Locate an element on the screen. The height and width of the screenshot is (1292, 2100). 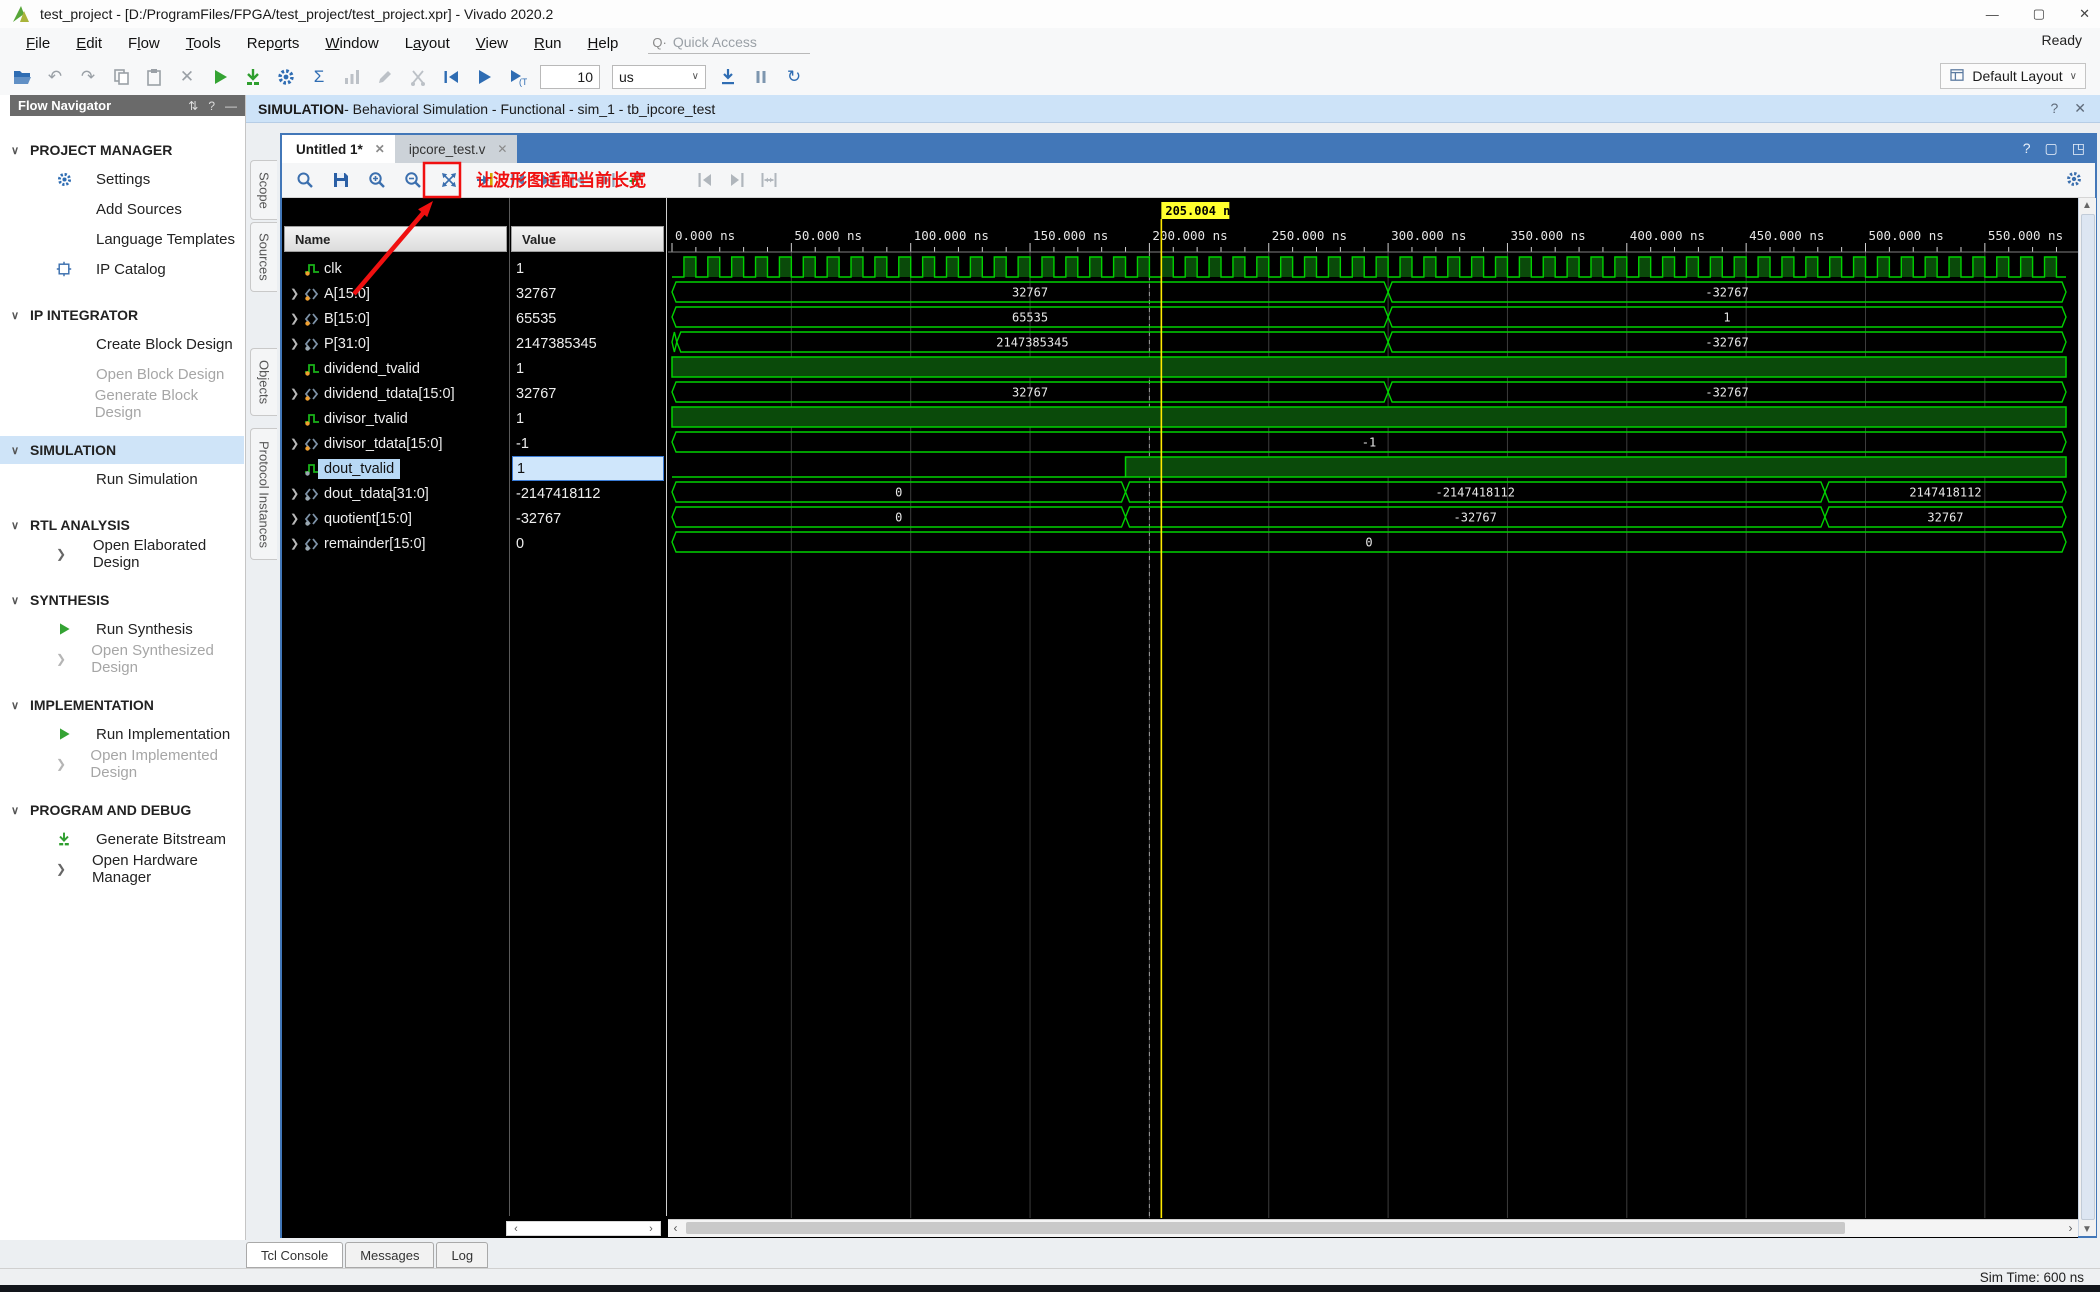
signal-value-b150: 65535 is located at coordinates (588, 318).